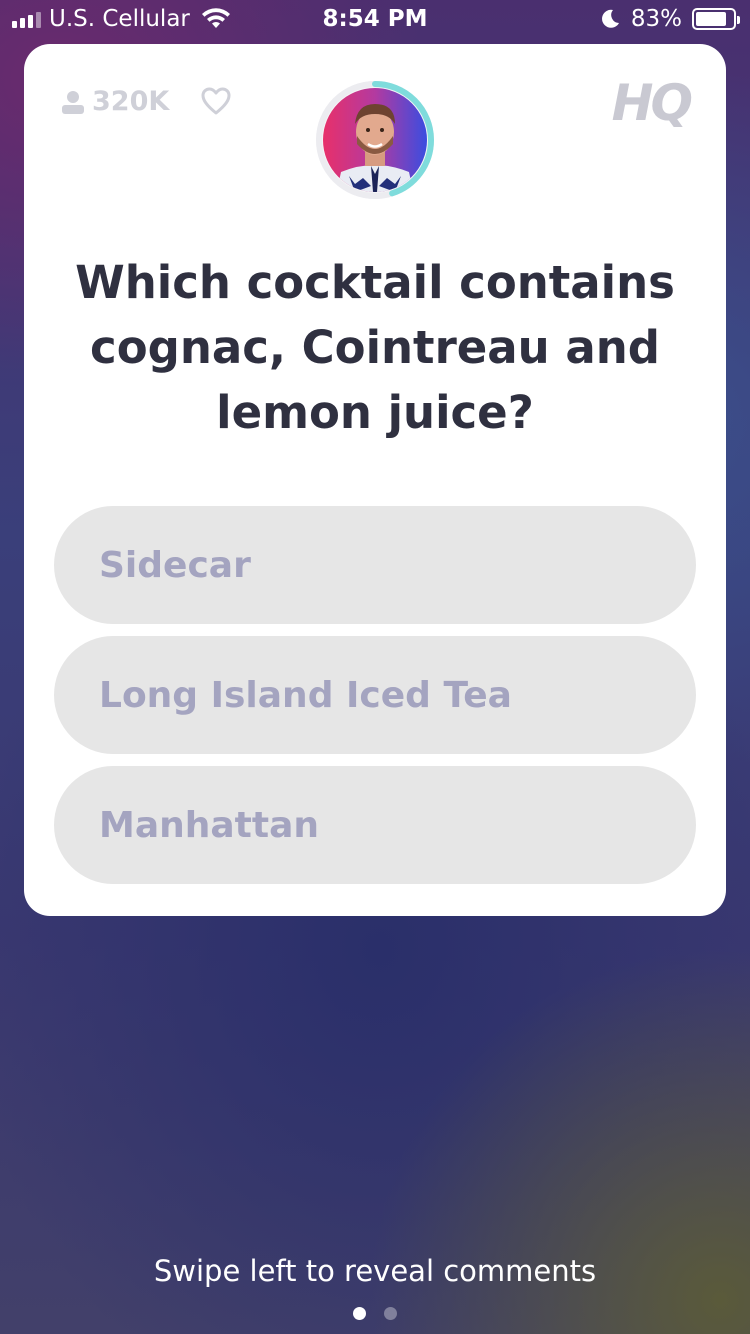 The height and width of the screenshot is (1334, 750). What do you see at coordinates (131, 101) in the screenshot?
I see `viewer-count-value: 320K` at bounding box center [131, 101].